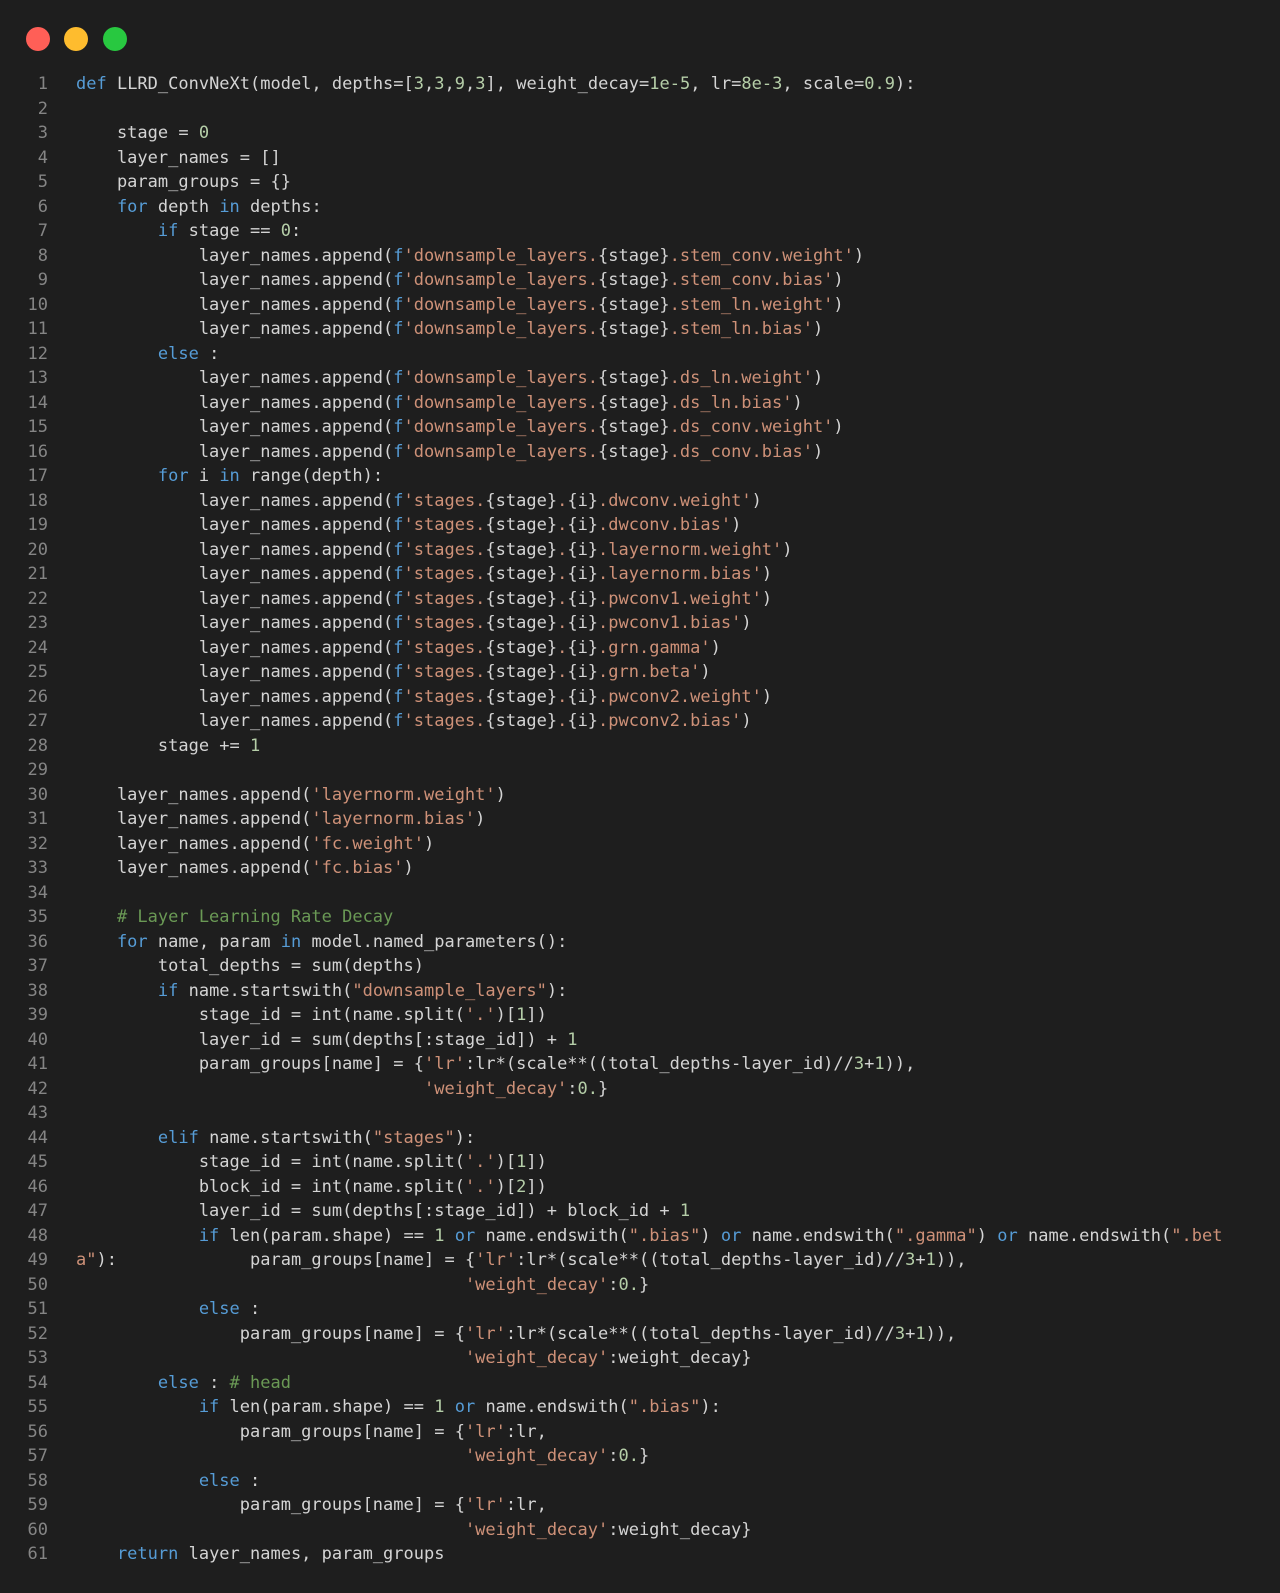  Describe the element at coordinates (640, 844) in the screenshot. I see `code-line: 32 layer_names.append('fc.weight')` at that location.